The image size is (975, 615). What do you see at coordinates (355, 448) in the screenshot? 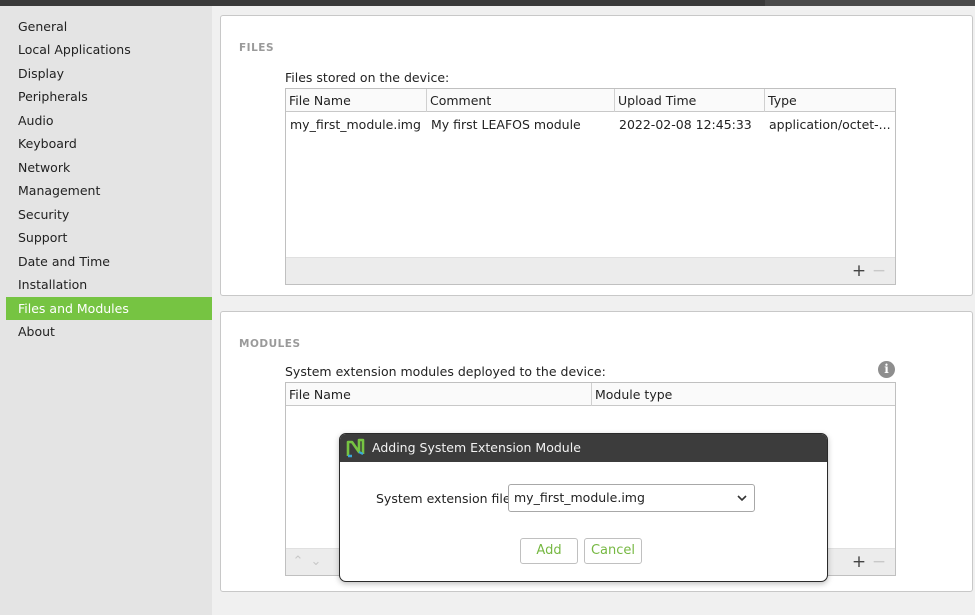
I see `app-logo-icon` at bounding box center [355, 448].